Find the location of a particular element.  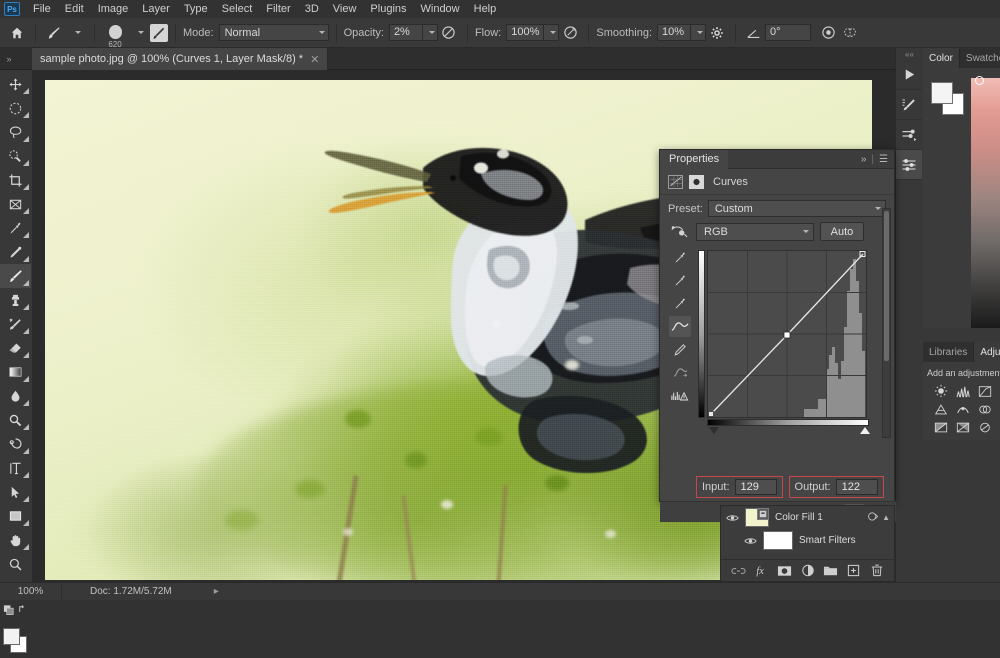

frame-tool is located at coordinates (15, 204).